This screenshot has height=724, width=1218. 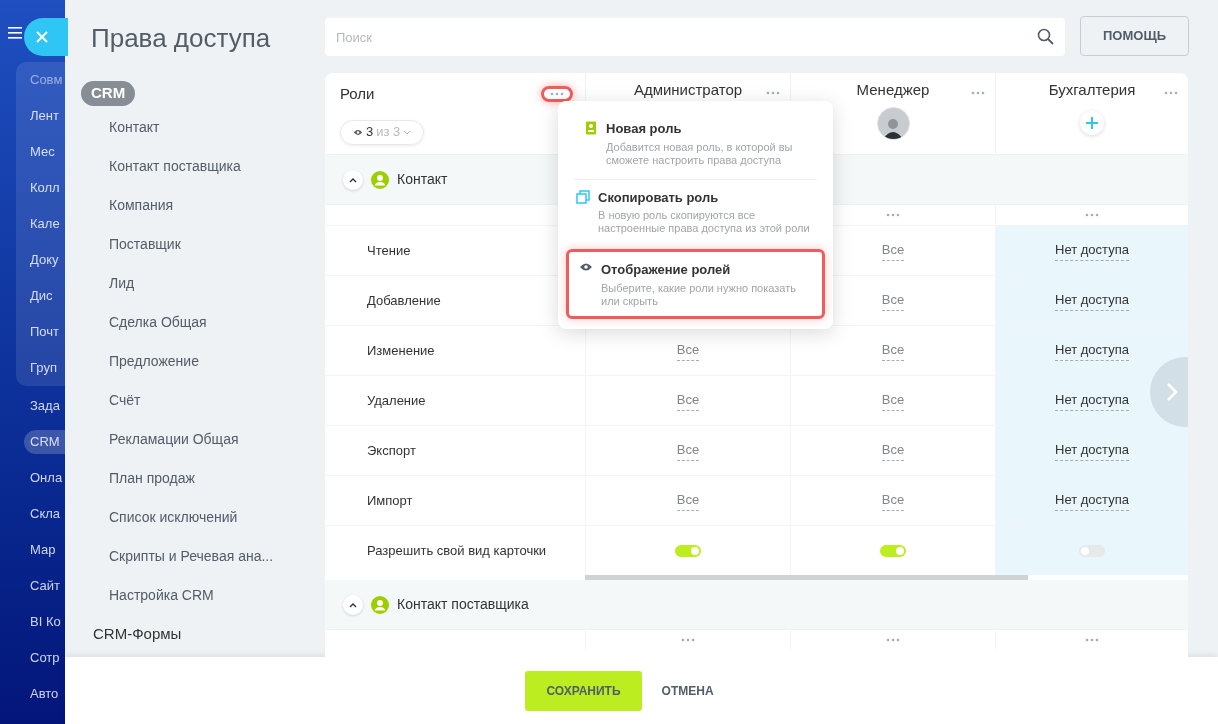 What do you see at coordinates (404, 300) in the screenshot?
I see `permission-label: Добавление` at bounding box center [404, 300].